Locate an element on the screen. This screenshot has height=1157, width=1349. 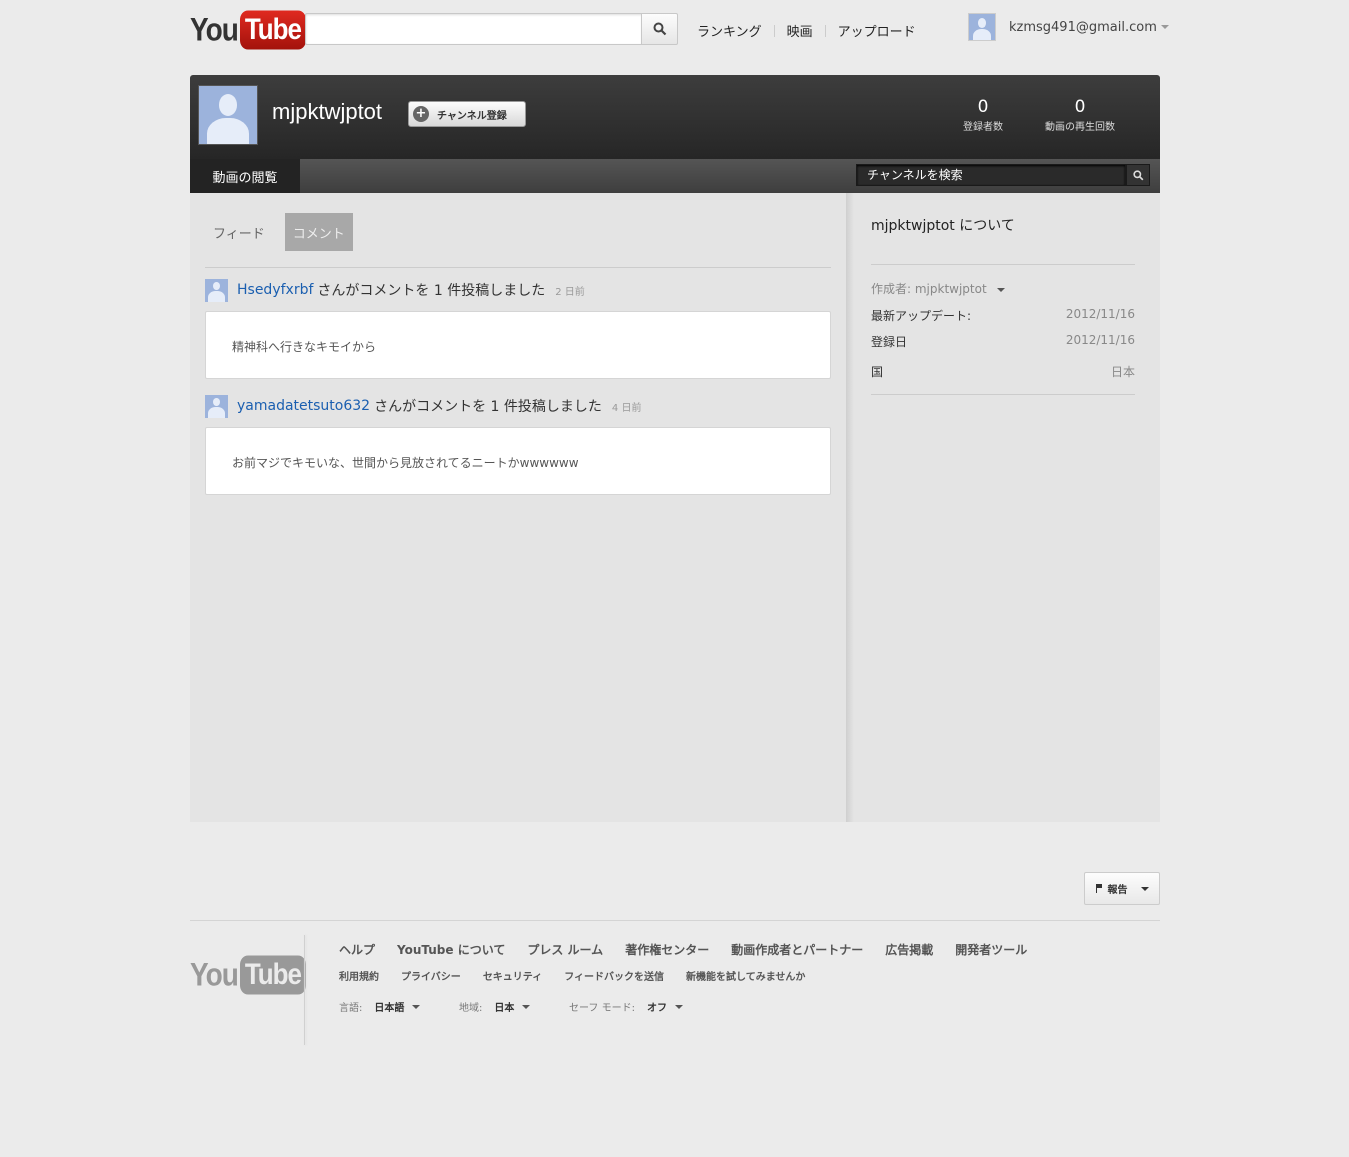
footer-link-new-features: 新機能を試してみませんか is located at coordinates (745, 975).